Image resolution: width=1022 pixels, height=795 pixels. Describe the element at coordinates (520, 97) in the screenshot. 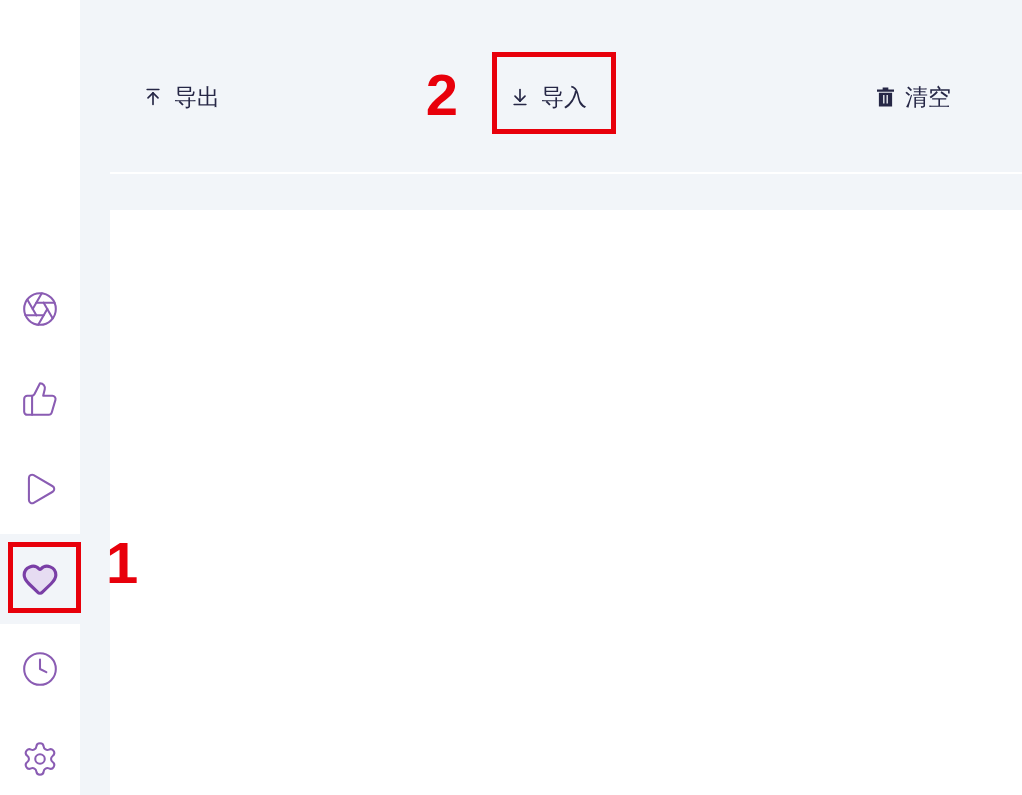

I see `download-icon` at that location.